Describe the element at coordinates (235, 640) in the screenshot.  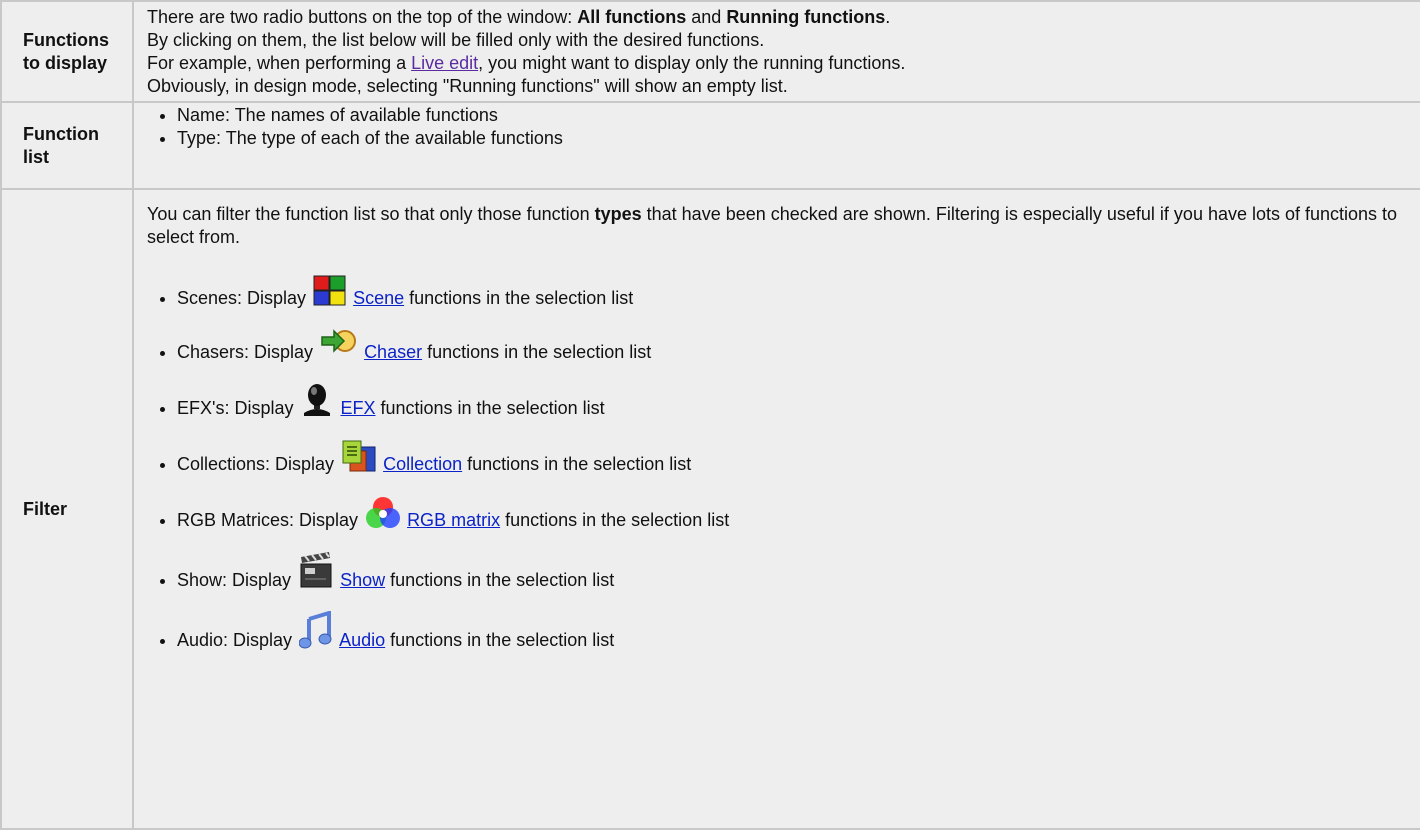
I see `item-prefix: Audio: Display` at that location.